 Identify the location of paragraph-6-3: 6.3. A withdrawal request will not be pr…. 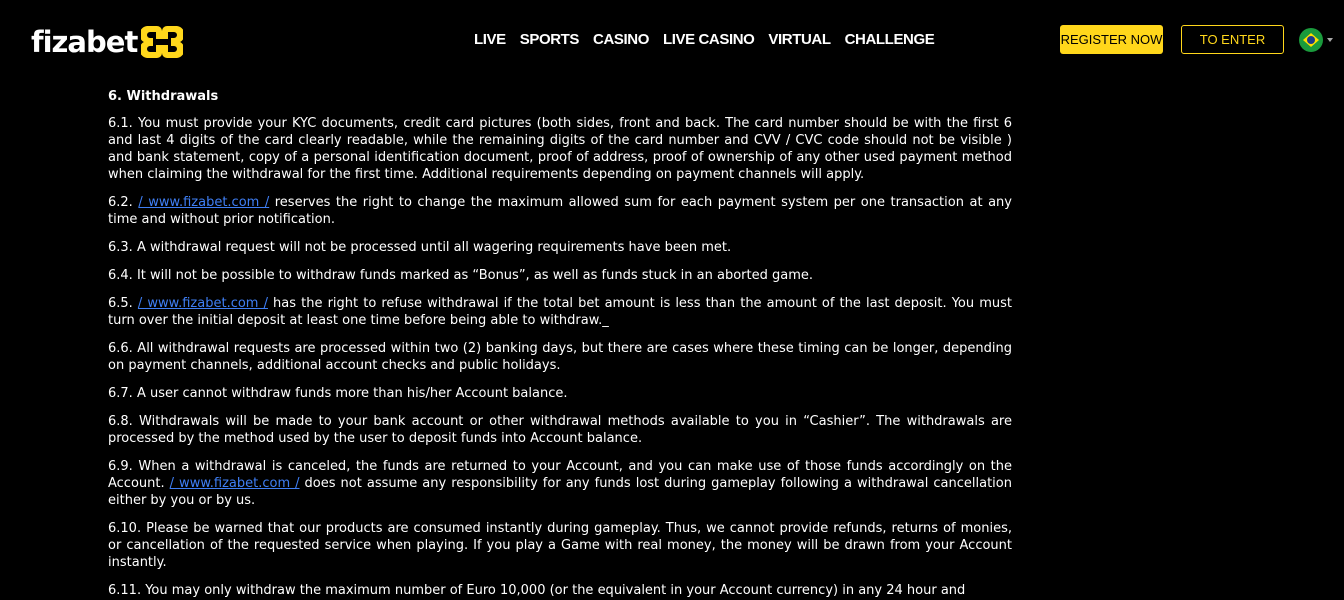
(420, 247).